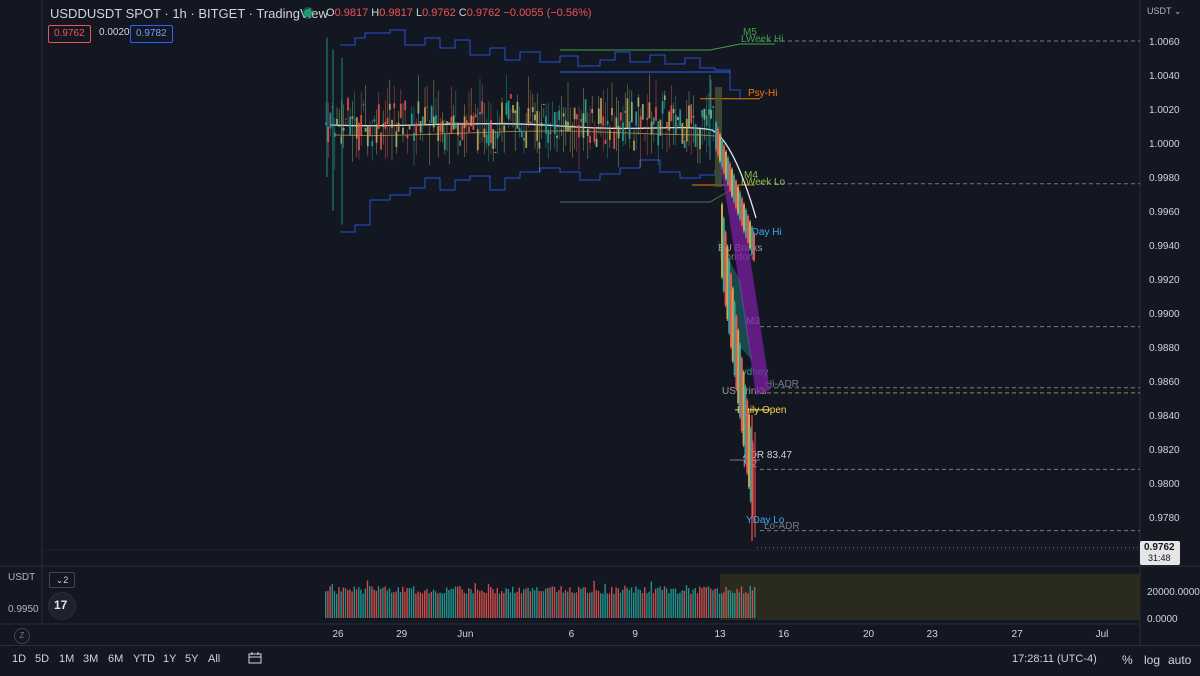 This screenshot has height=676, width=1200. Describe the element at coordinates (782, 526) in the screenshot. I see `level-label: Lo-ADR` at that location.